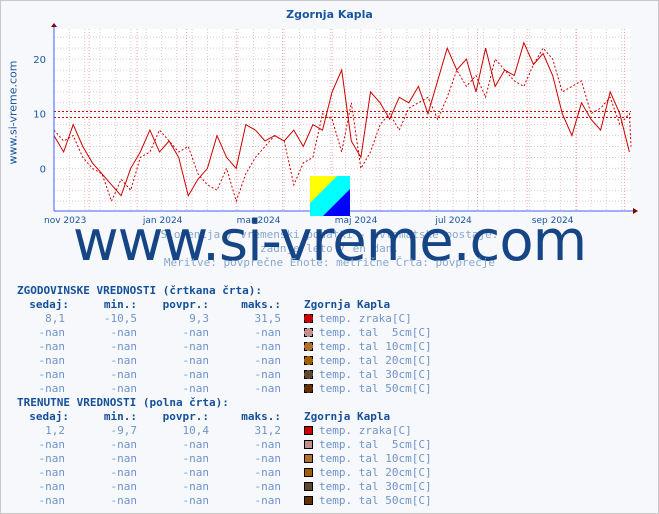 The width and height of the screenshot is (659, 514). What do you see at coordinates (268, 430) in the screenshot?
I see `cell-value: 31,2` at bounding box center [268, 430].